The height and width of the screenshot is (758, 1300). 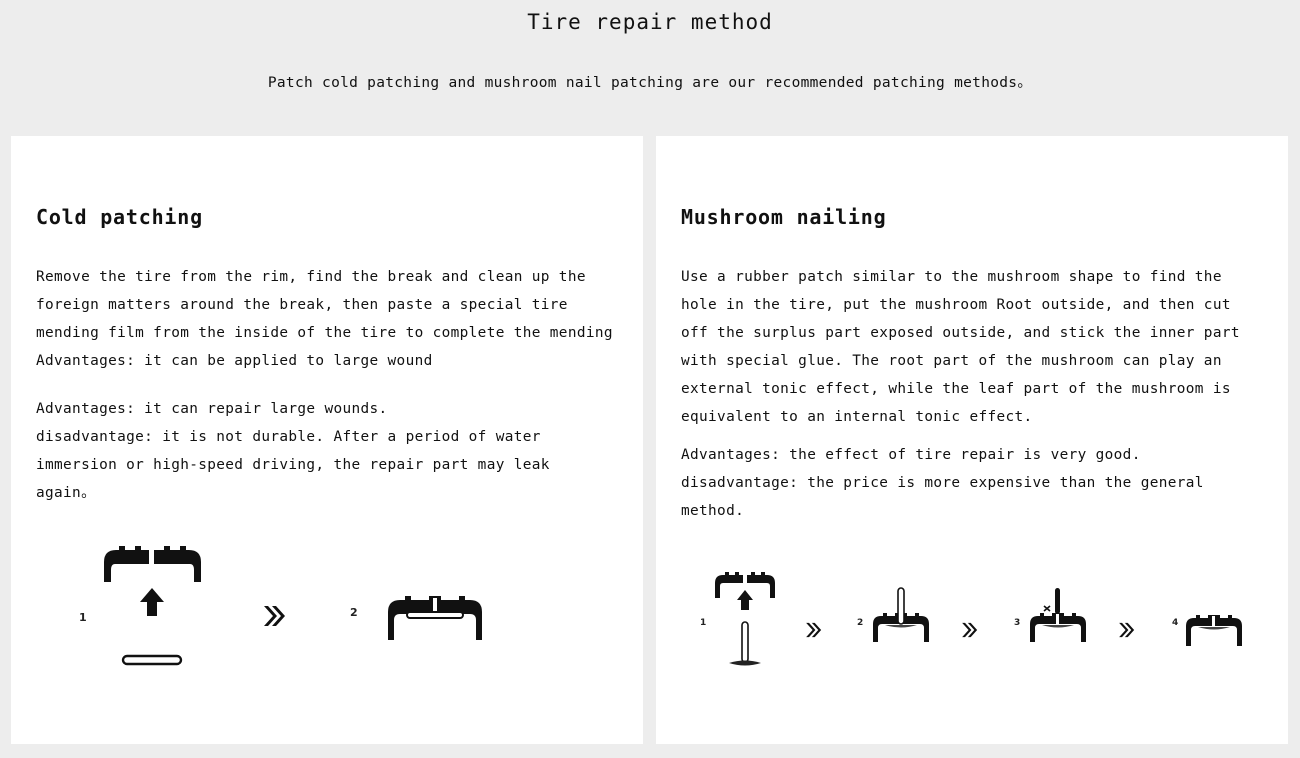 What do you see at coordinates (901, 614) in the screenshot?
I see `mushroom-nail-inserted-icon` at bounding box center [901, 614].